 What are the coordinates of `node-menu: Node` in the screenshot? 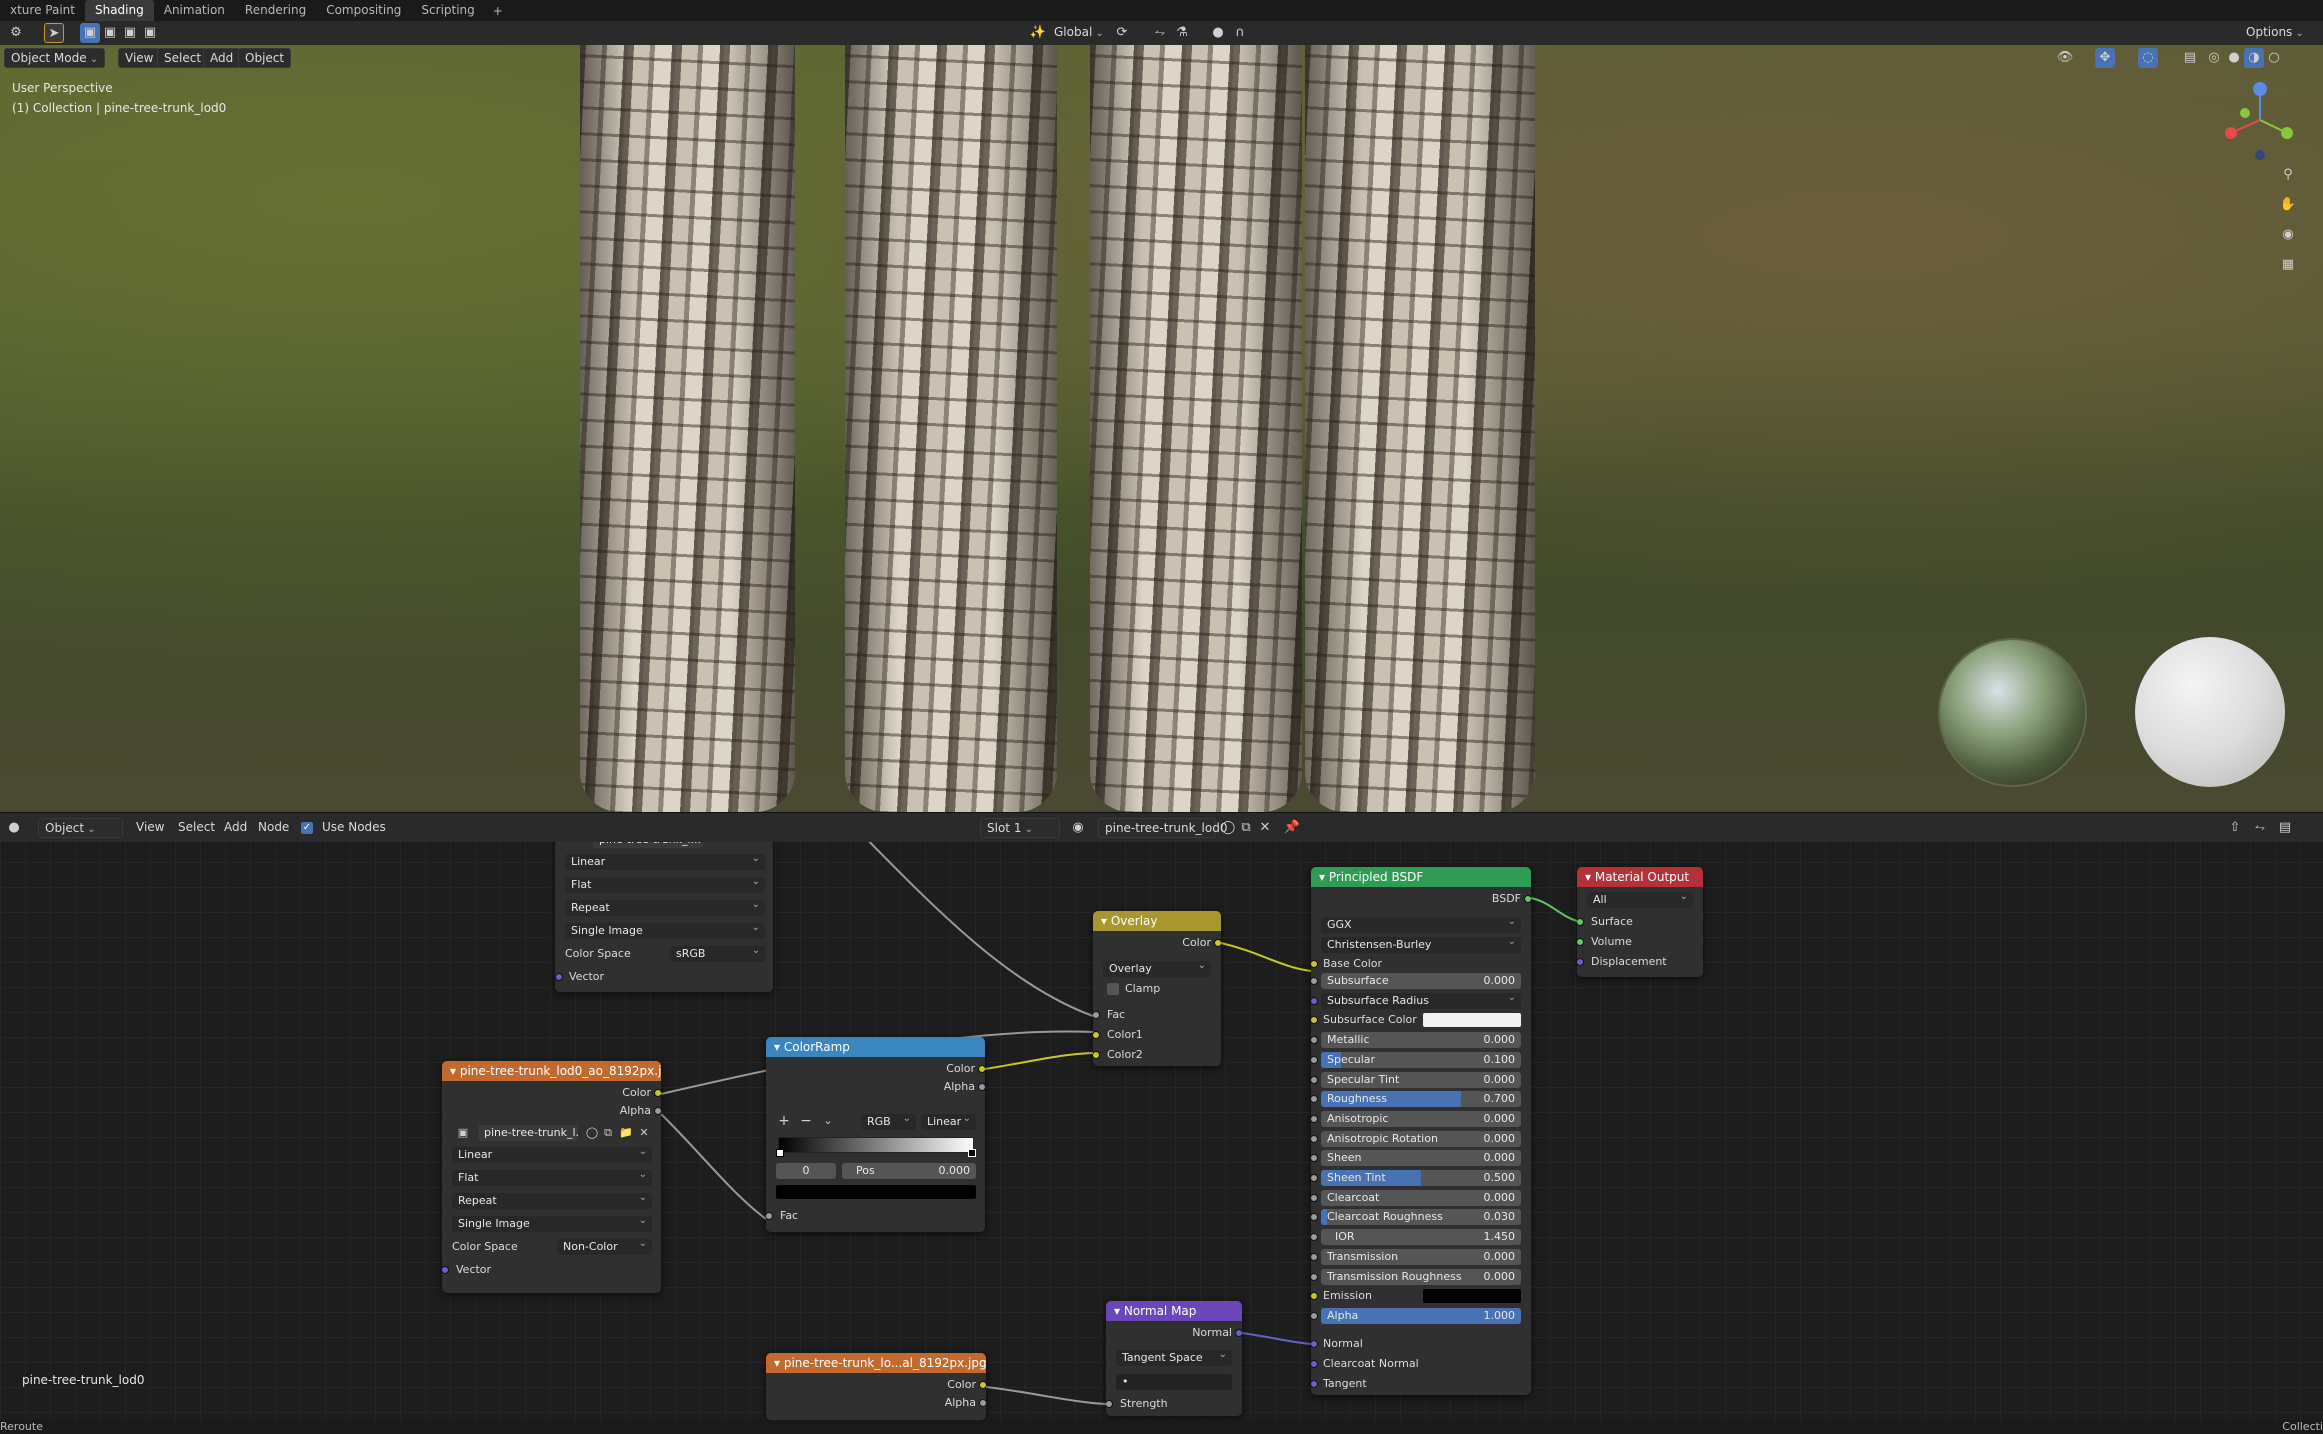 It's located at (273, 828).